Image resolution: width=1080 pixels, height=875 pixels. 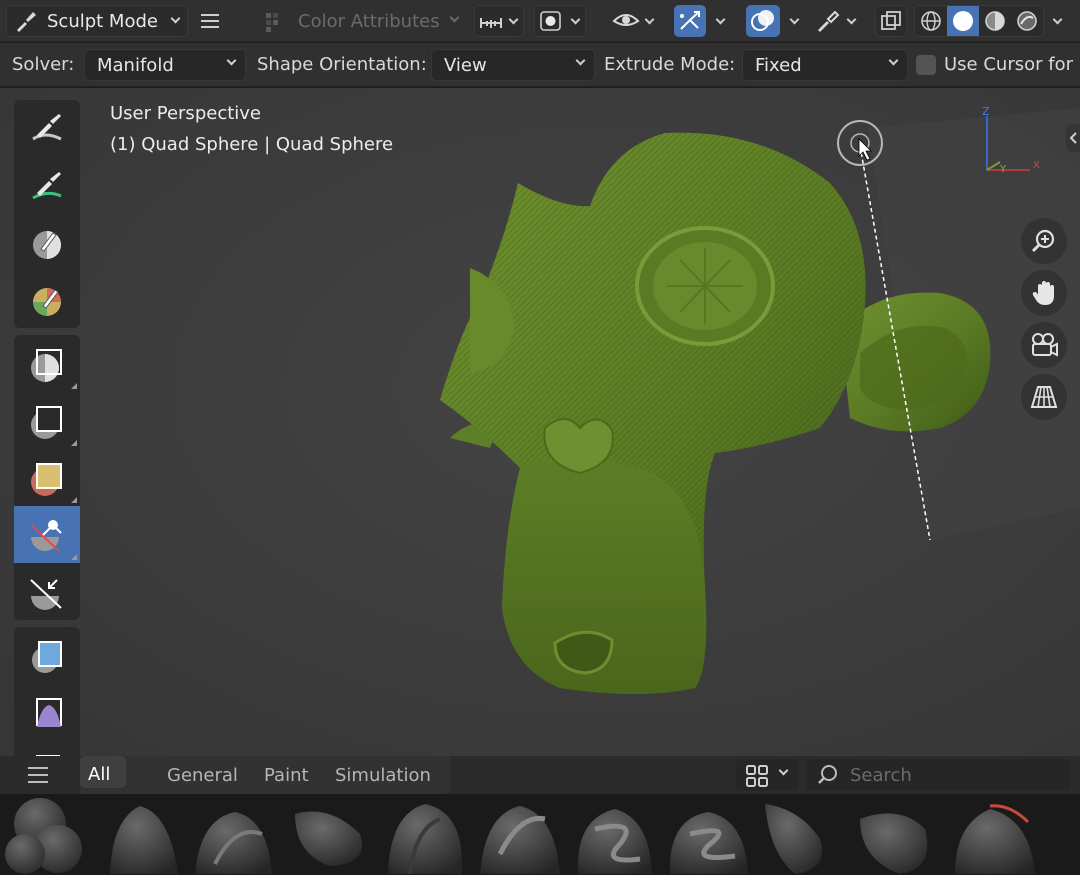 I want to click on pan-button, so click(x=1044, y=293).